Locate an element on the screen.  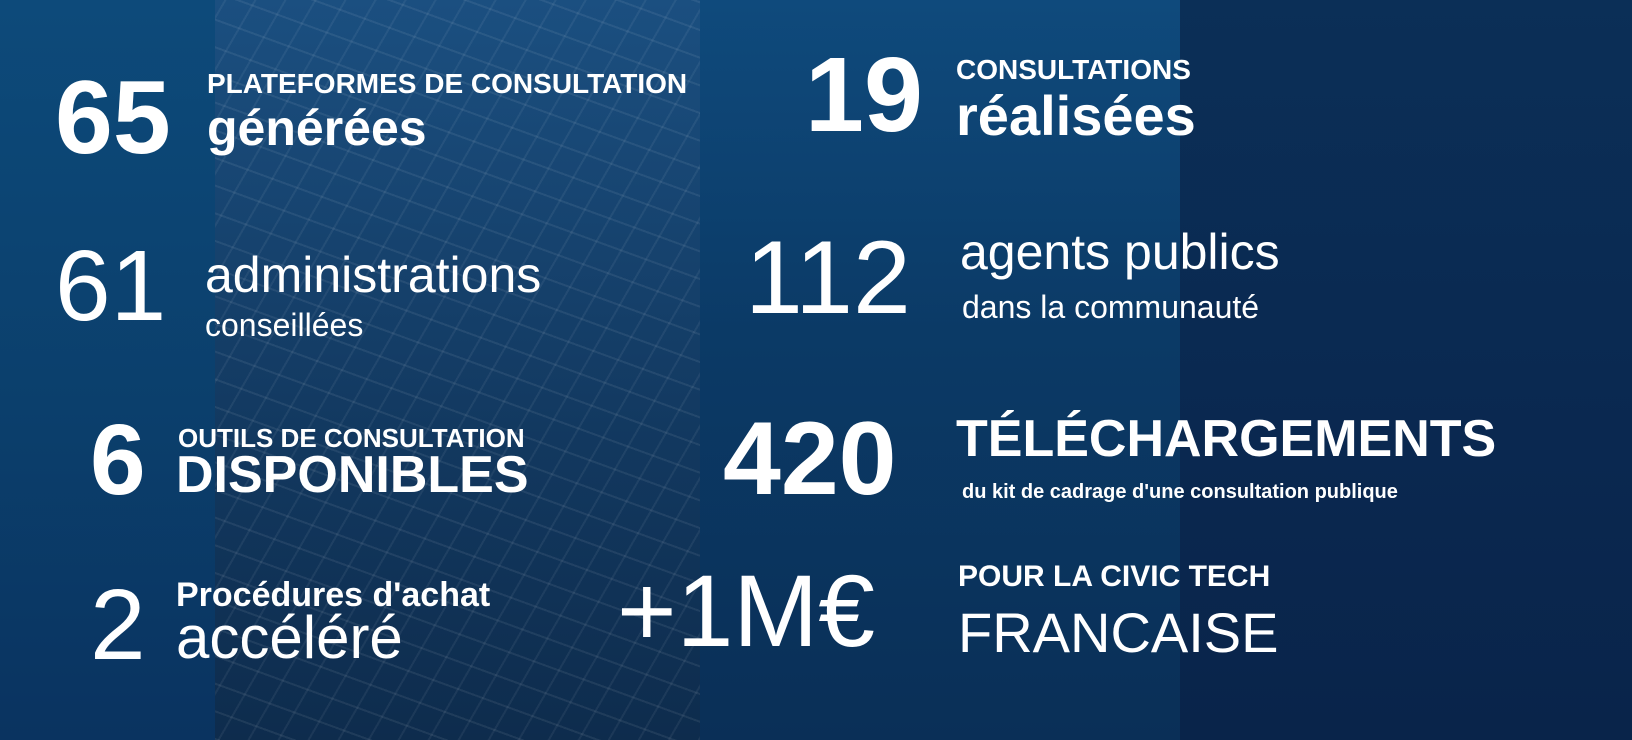
stat-label-line2: réalisées is located at coordinates (1076, 115).